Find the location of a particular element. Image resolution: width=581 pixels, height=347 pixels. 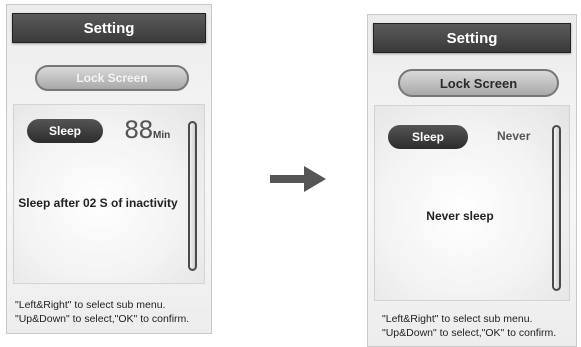

right-arrow-icon is located at coordinates (298, 179).